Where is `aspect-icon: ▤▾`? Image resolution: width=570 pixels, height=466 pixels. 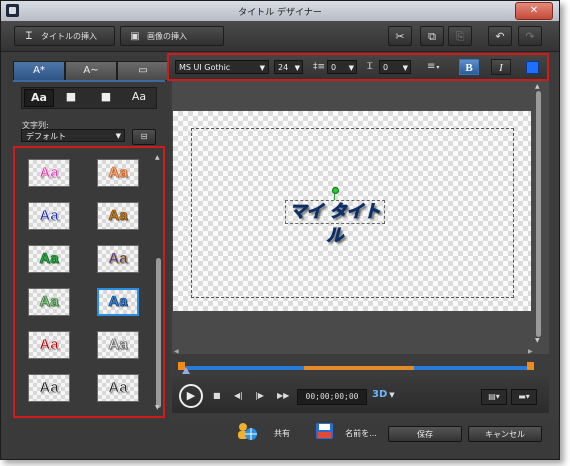
aspect-icon: ▤▾ is located at coordinates (494, 396).